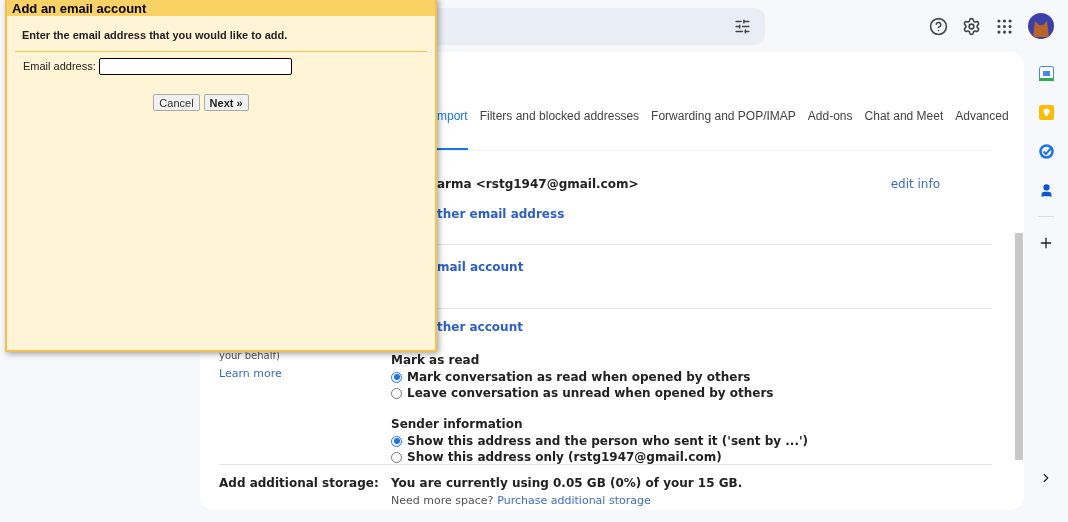 The image size is (1068, 522). Describe the element at coordinates (79, 8) in the screenshot. I see `dialog-title: Add an email account` at that location.